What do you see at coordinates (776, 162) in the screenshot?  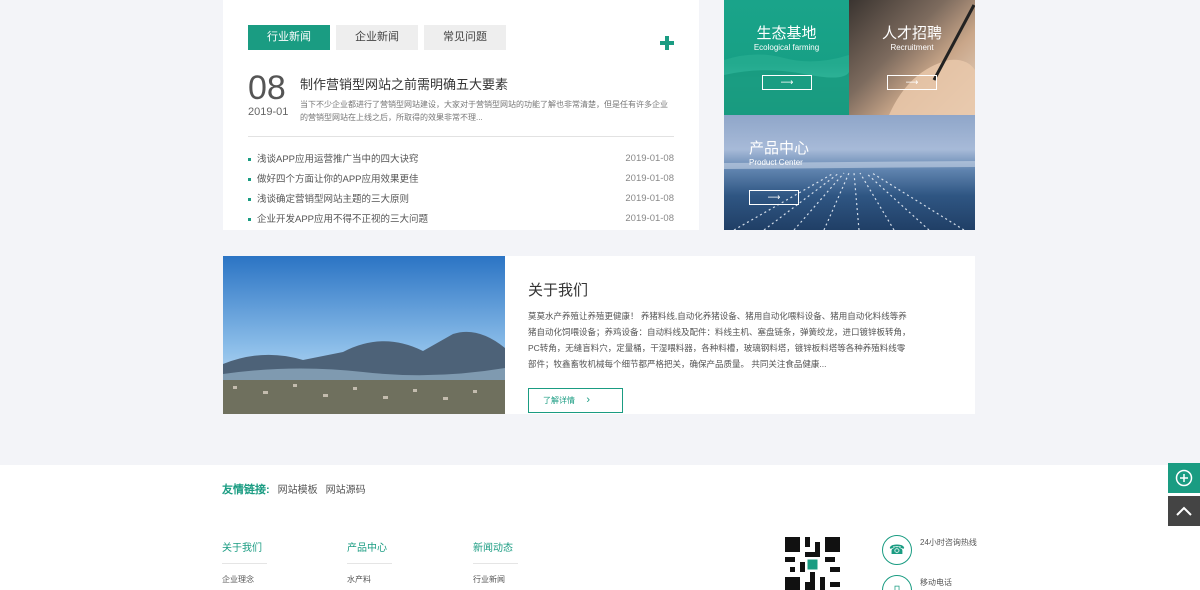 I see `tile-subtitle: Product Center` at bounding box center [776, 162].